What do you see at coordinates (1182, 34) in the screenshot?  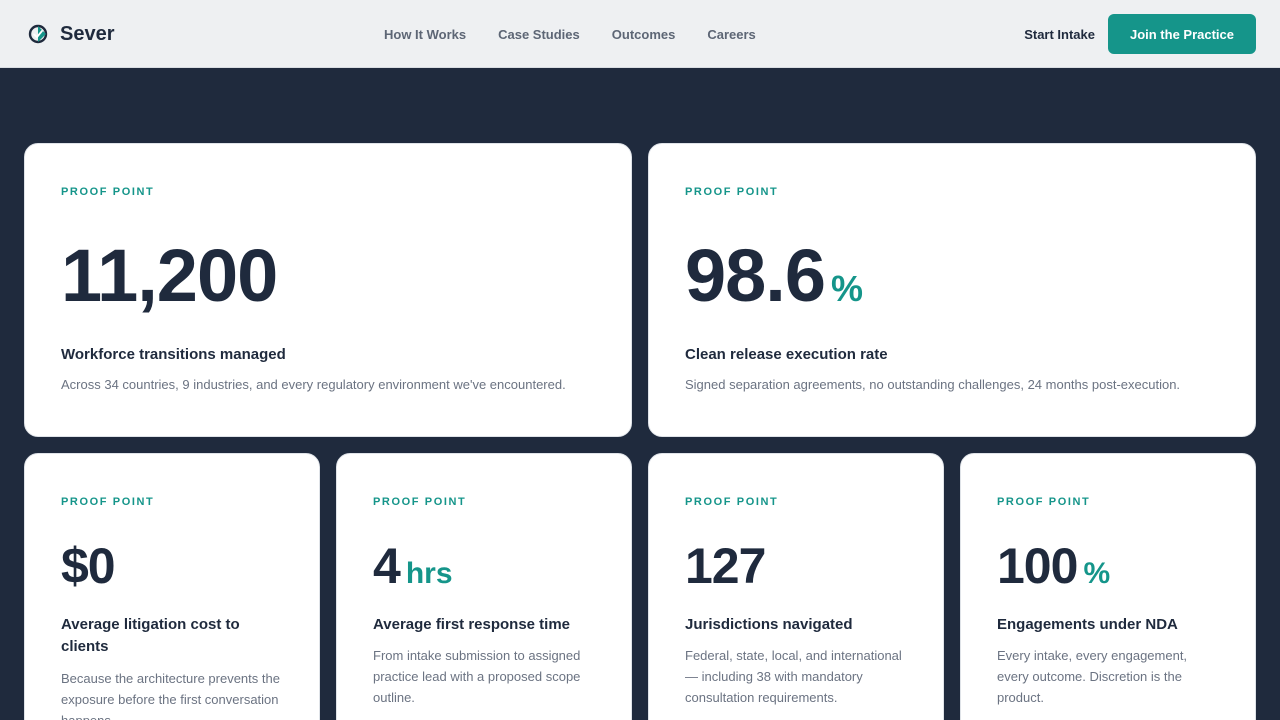 I see `join-practice-button: Join the Practice` at bounding box center [1182, 34].